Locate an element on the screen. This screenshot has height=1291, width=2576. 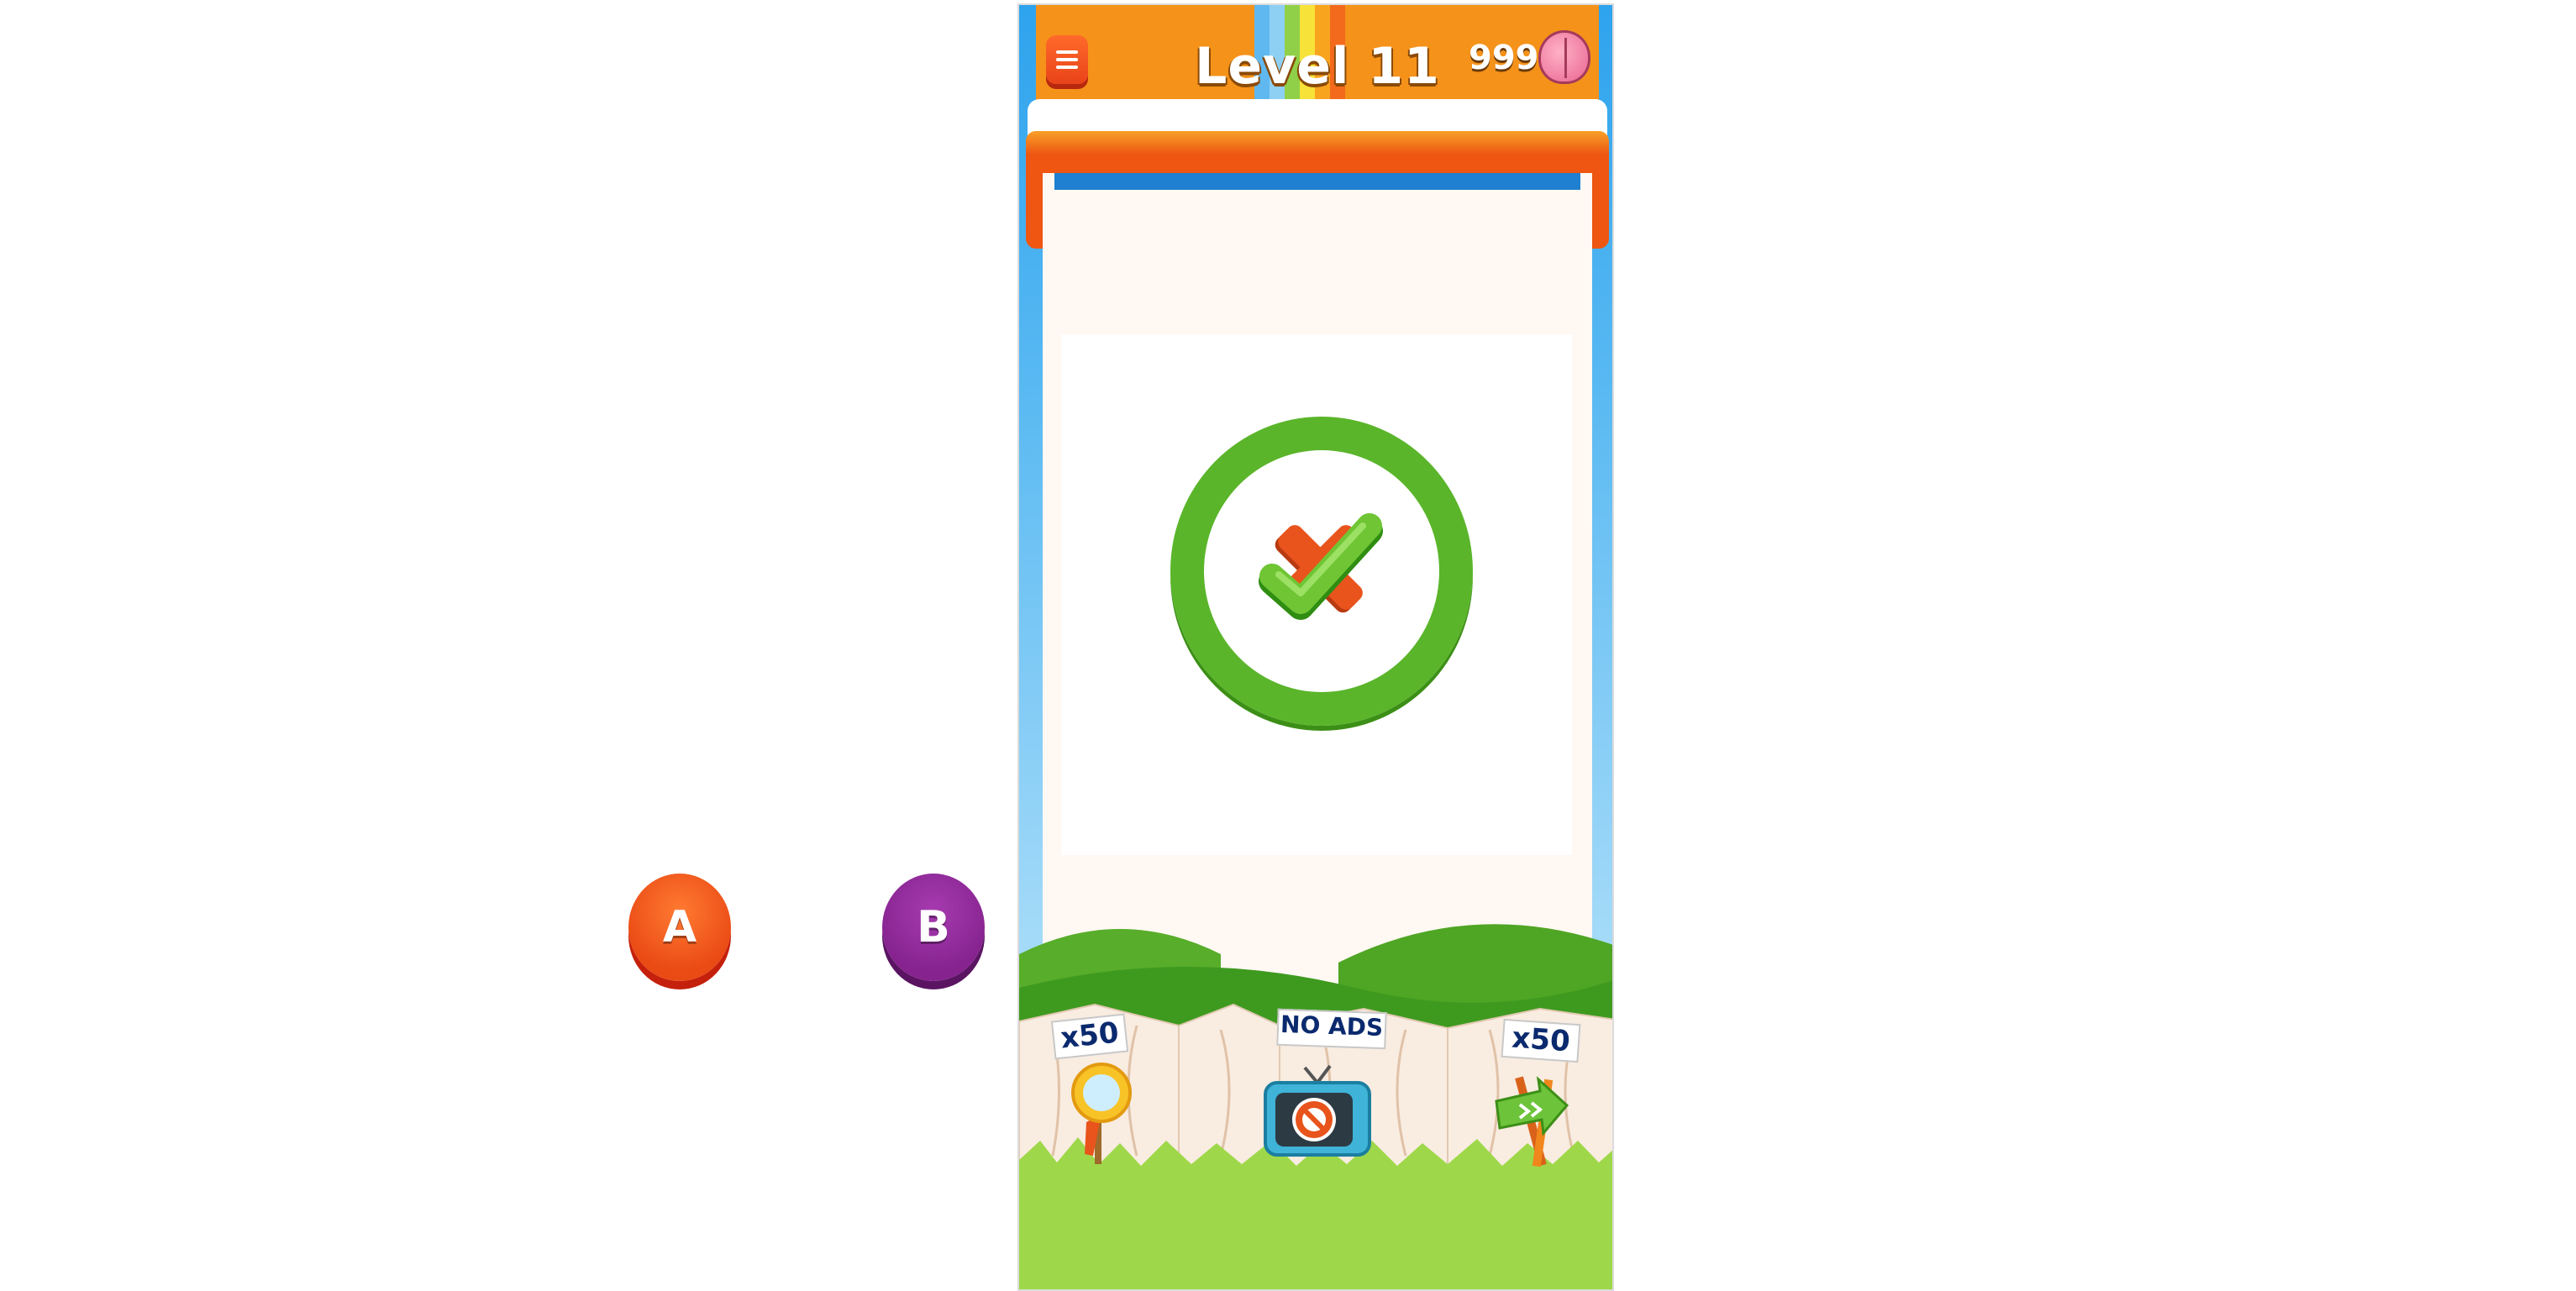
hint-price-label: x50 is located at coordinates (1090, 1035).